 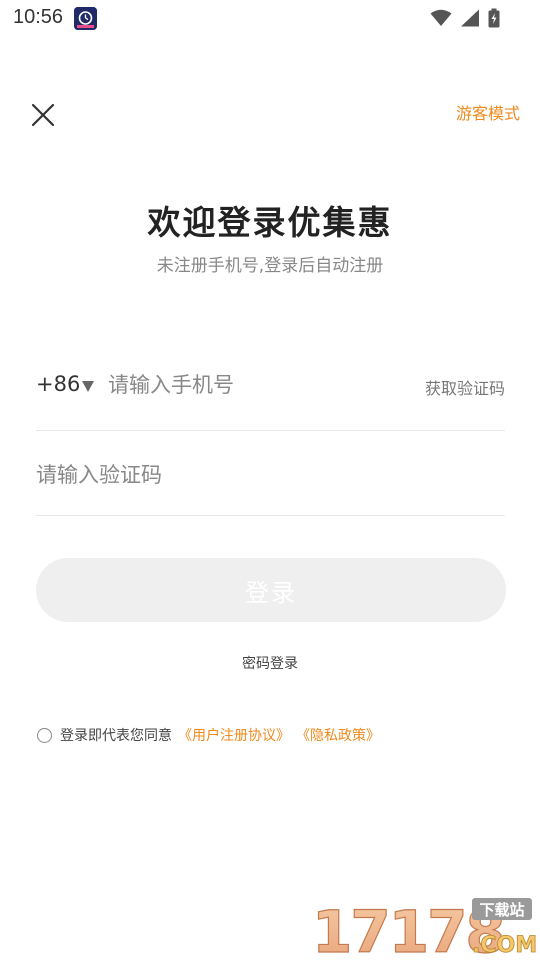 I want to click on triangle-down-icon, so click(x=88, y=386).